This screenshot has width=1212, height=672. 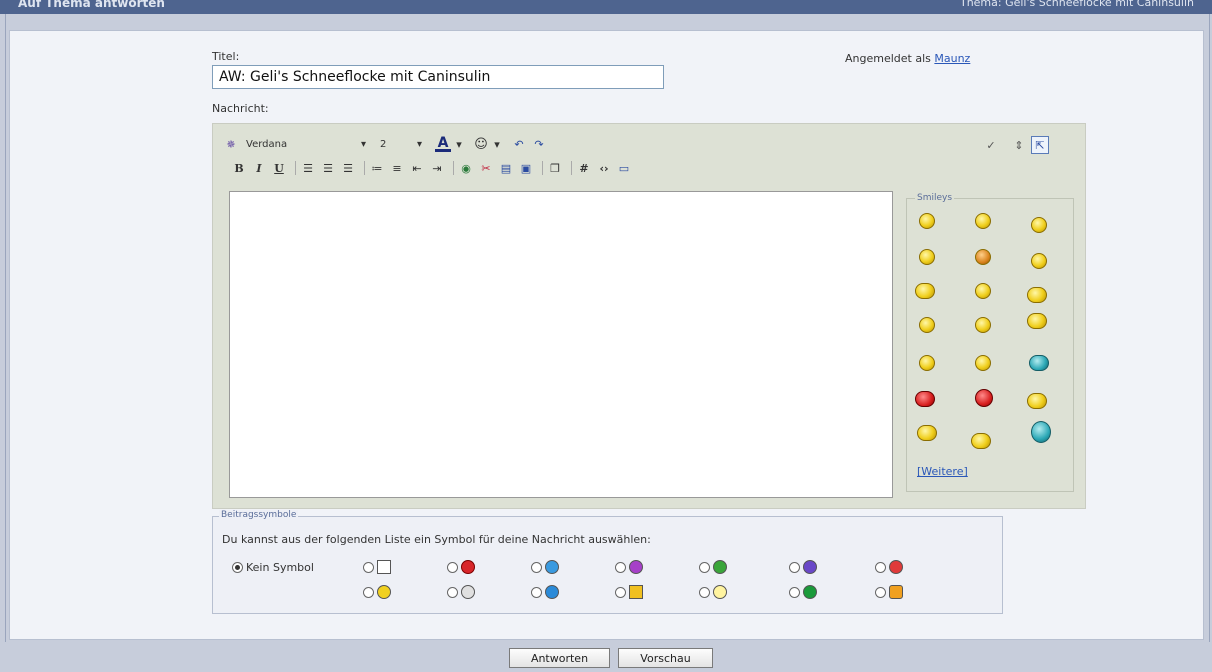 I want to click on happy-icon, so click(x=384, y=592).